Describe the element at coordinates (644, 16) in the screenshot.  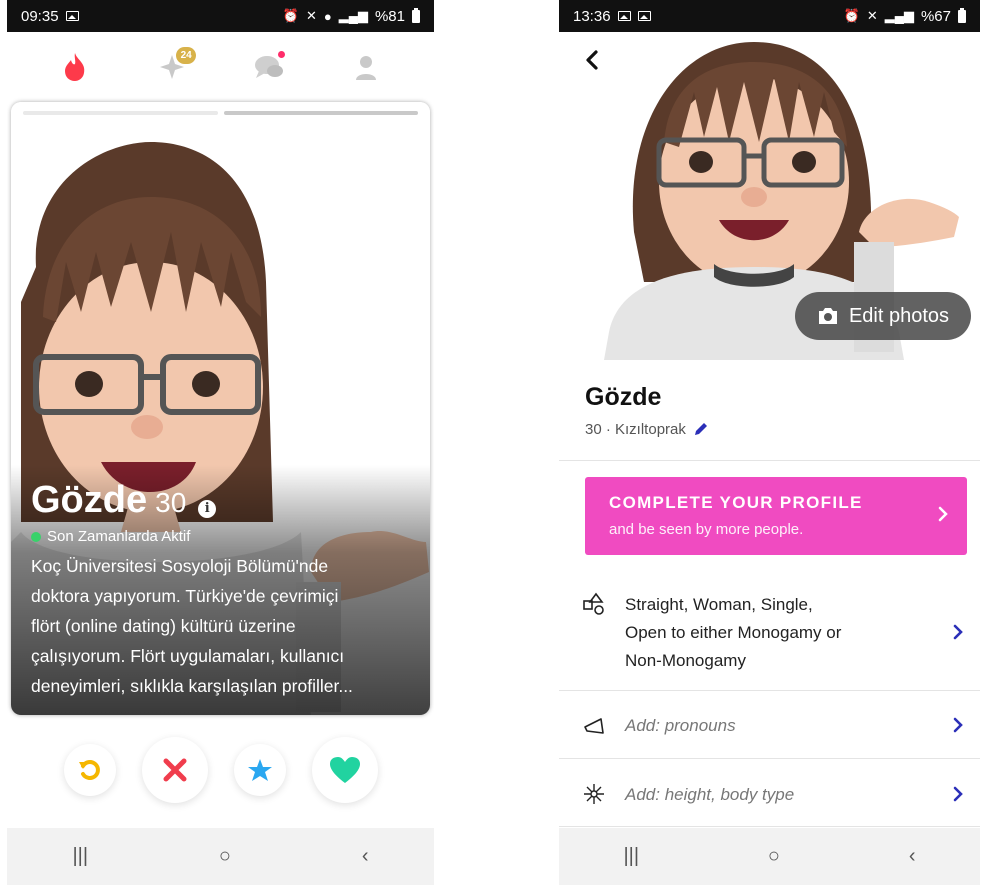
I see `gallery-notification-icon` at that location.